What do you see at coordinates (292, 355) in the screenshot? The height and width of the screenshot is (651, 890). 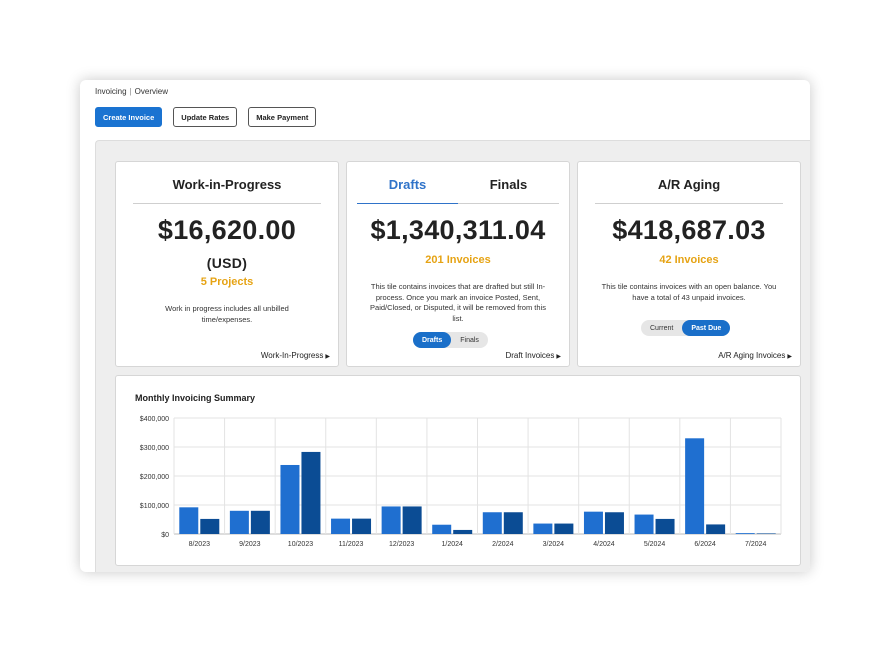 I see `wip-link-label: Work-In-Progress` at bounding box center [292, 355].